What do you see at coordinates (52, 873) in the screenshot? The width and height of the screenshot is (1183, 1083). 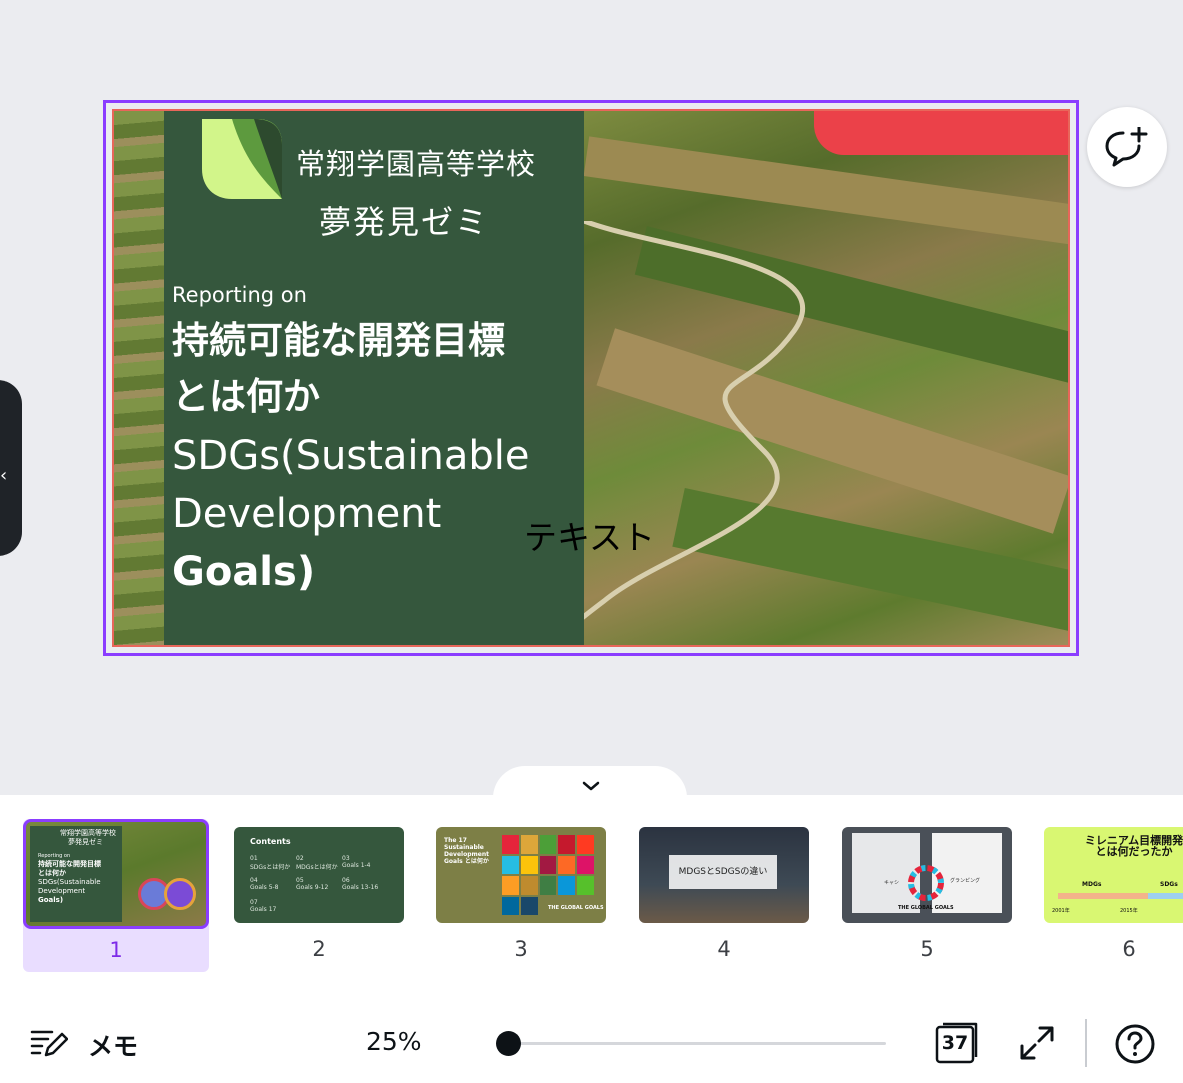 I see `thumbnail-text: とは何か` at bounding box center [52, 873].